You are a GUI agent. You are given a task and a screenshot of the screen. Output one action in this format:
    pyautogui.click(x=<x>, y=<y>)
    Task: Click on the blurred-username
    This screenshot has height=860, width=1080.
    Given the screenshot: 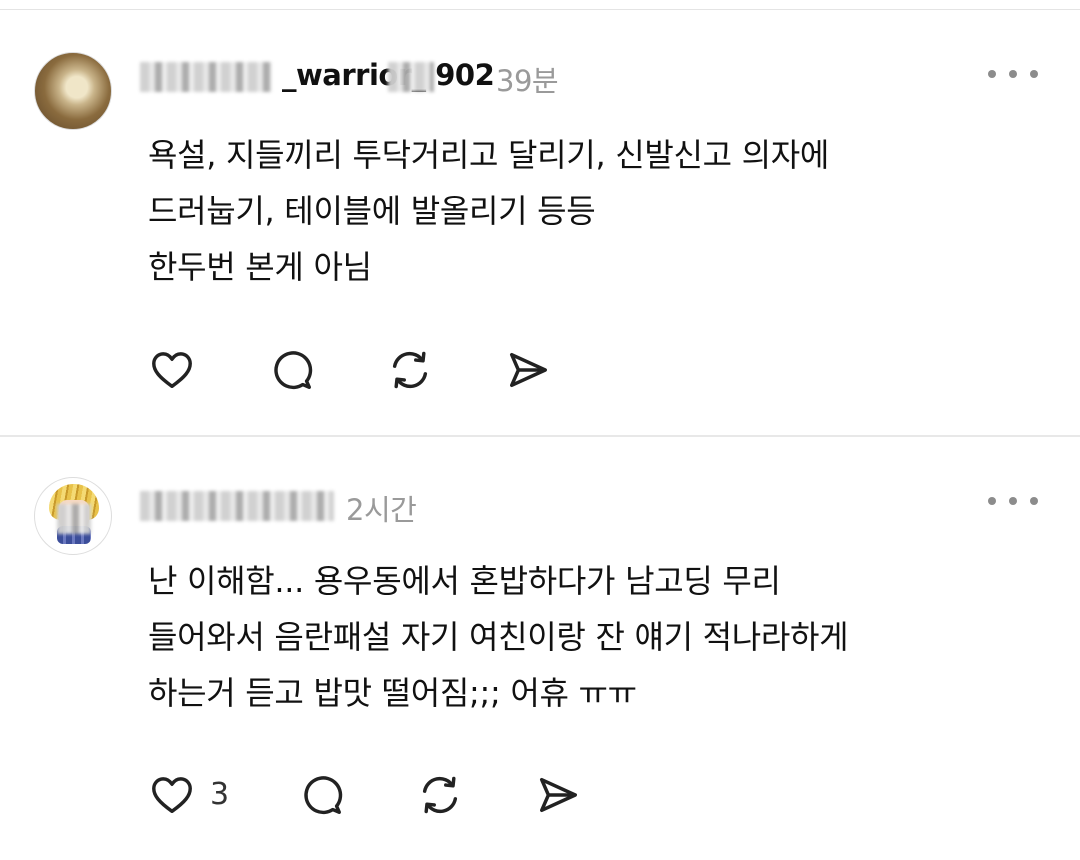 What is the action you would take?
    pyautogui.click(x=237, y=506)
    